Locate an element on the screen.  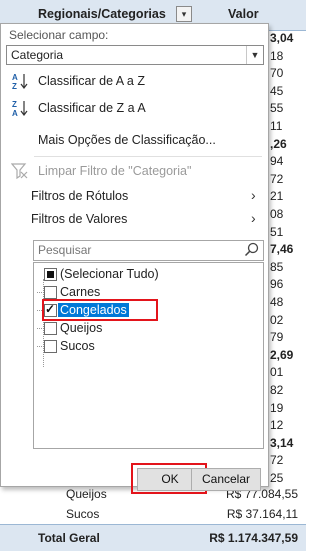
label-filters-label: Filtros de Rótulos is located at coordinates (80, 196).